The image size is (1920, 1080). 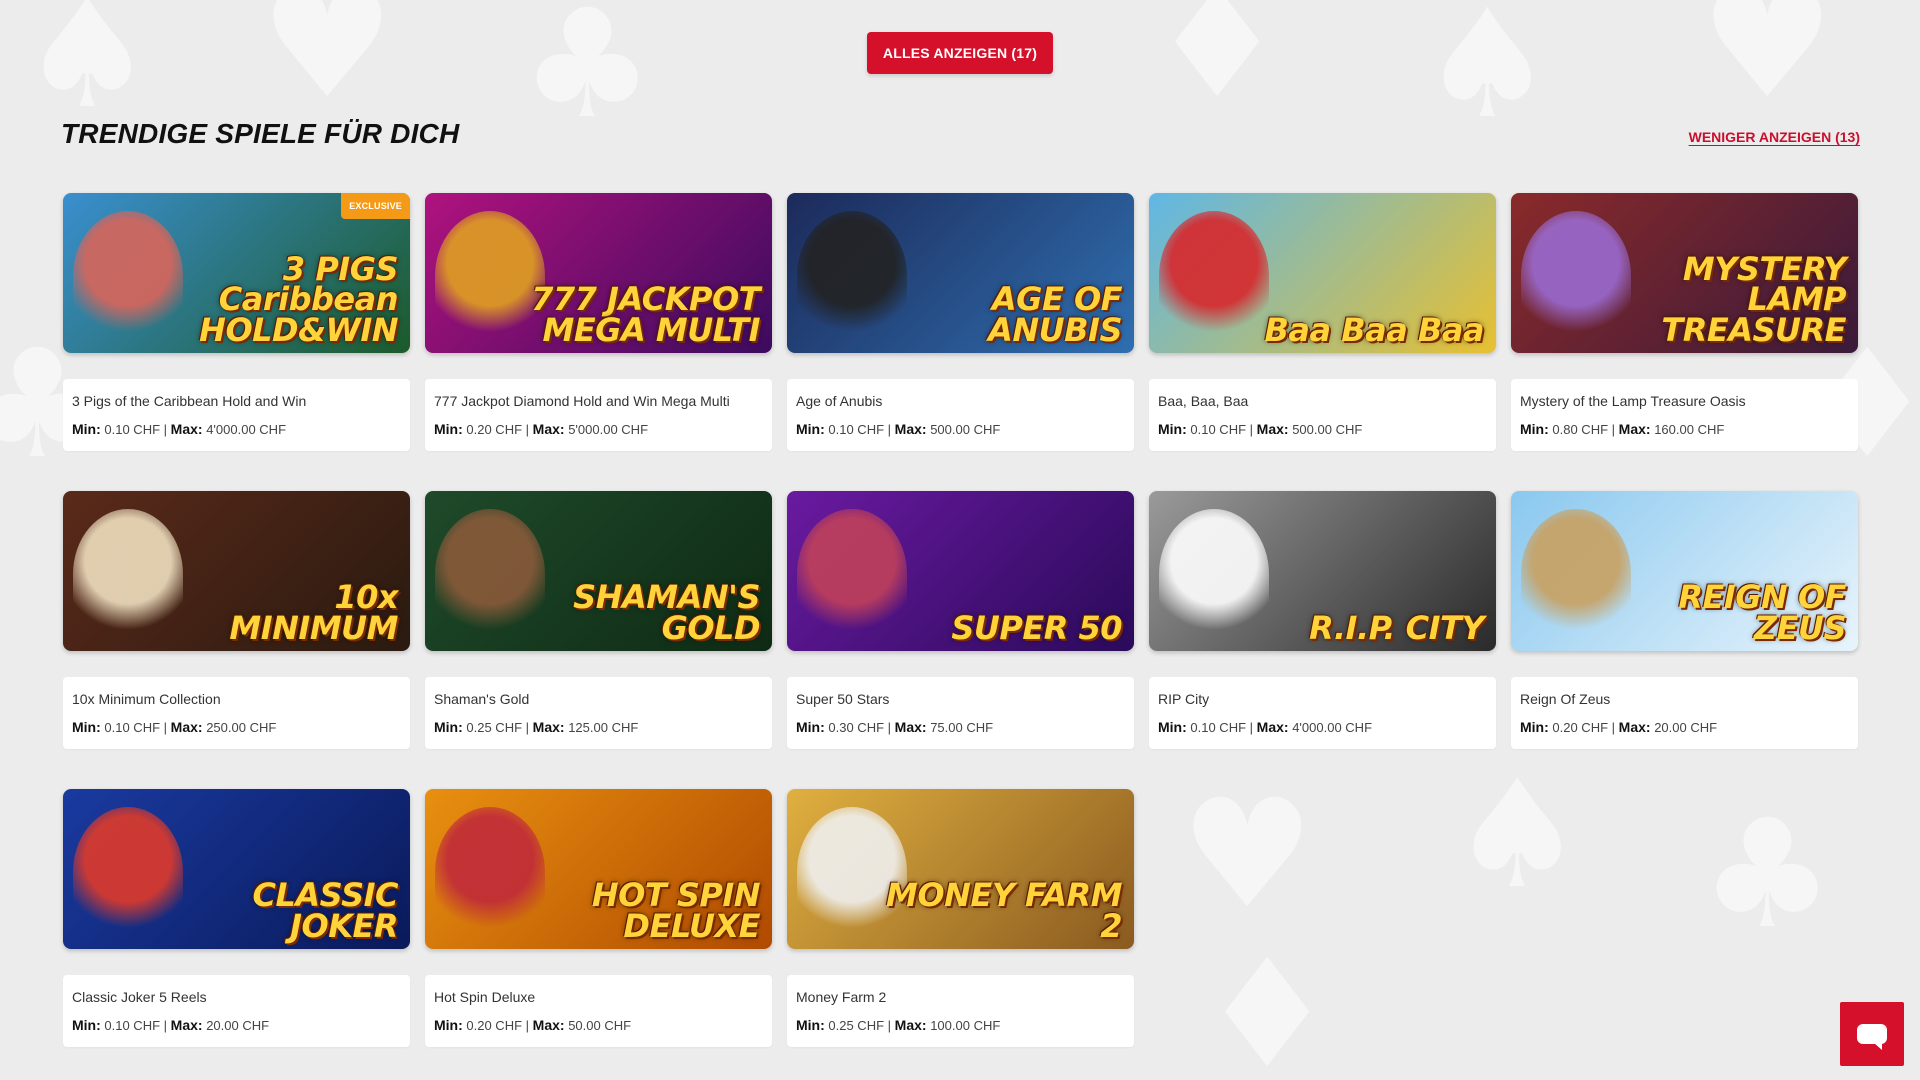 What do you see at coordinates (676, 910) in the screenshot?
I see `game-logo: HOT SPIN DELUXE` at bounding box center [676, 910].